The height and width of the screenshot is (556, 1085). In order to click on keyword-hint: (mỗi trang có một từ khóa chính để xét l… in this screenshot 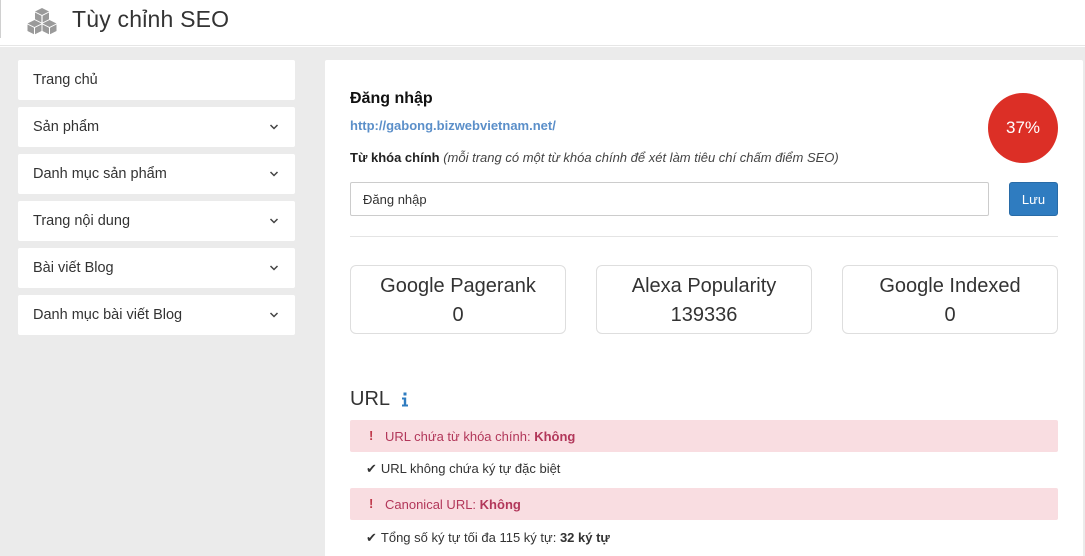, I will do `click(641, 157)`.